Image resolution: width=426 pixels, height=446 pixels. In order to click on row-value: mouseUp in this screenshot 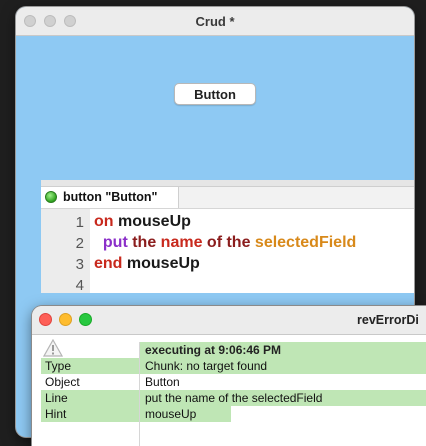, I will do `click(171, 414)`.